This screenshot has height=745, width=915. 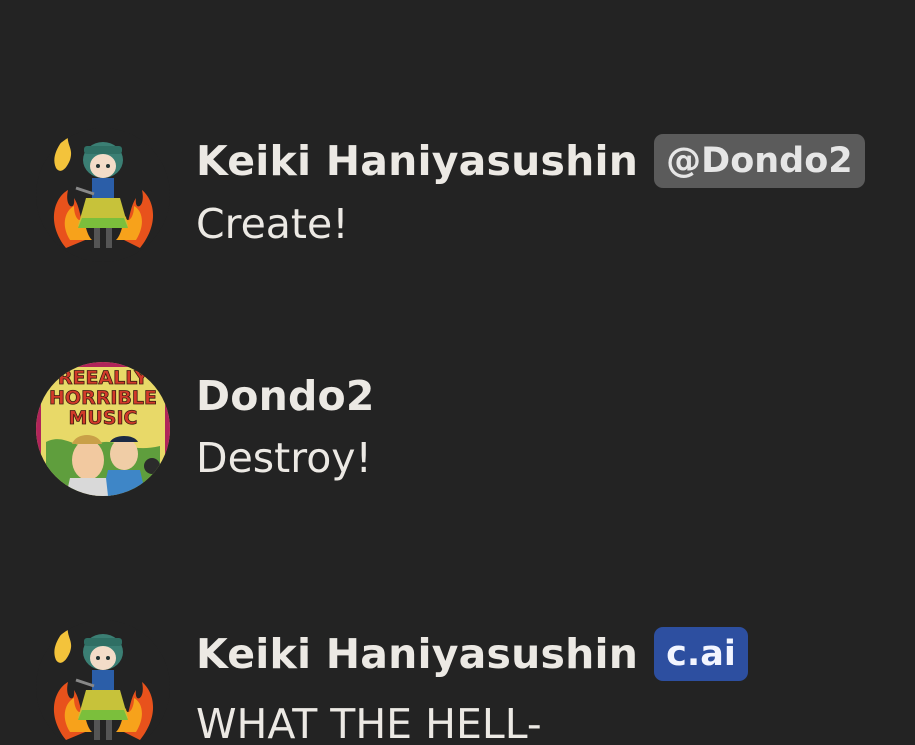 What do you see at coordinates (103, 378) in the screenshot?
I see `avatar-logo-text: REEALLY` at bounding box center [103, 378].